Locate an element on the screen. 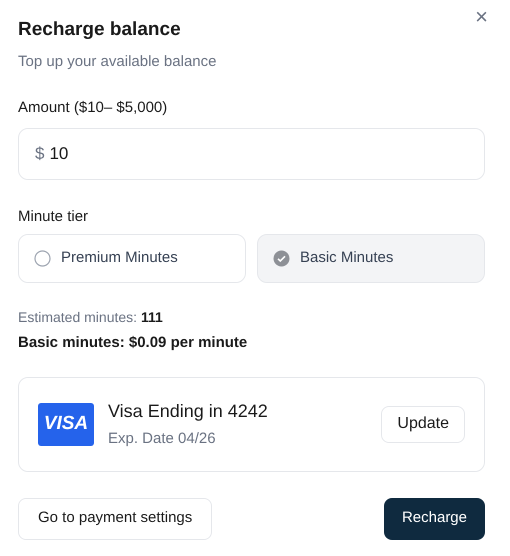  update-button: Update is located at coordinates (423, 424).